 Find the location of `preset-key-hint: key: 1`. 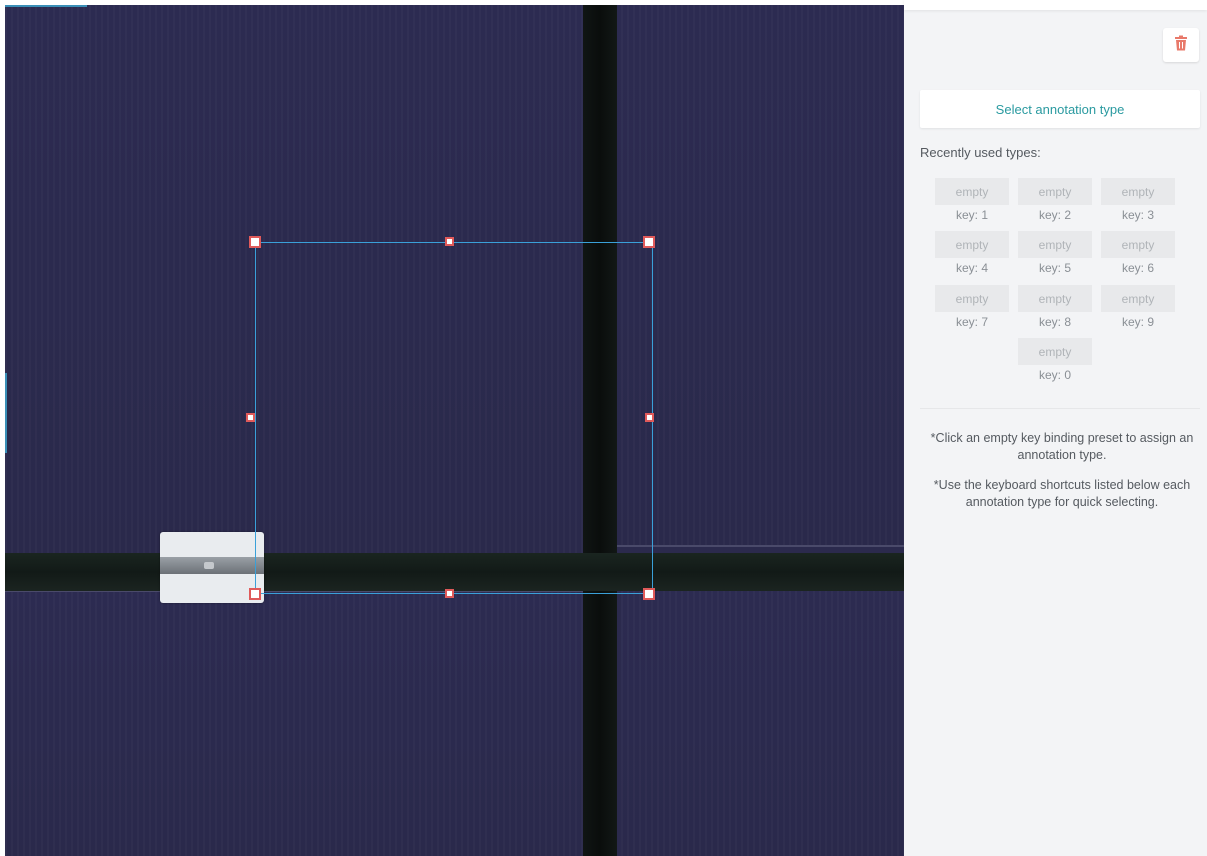

preset-key-hint: key: 1 is located at coordinates (971, 215).